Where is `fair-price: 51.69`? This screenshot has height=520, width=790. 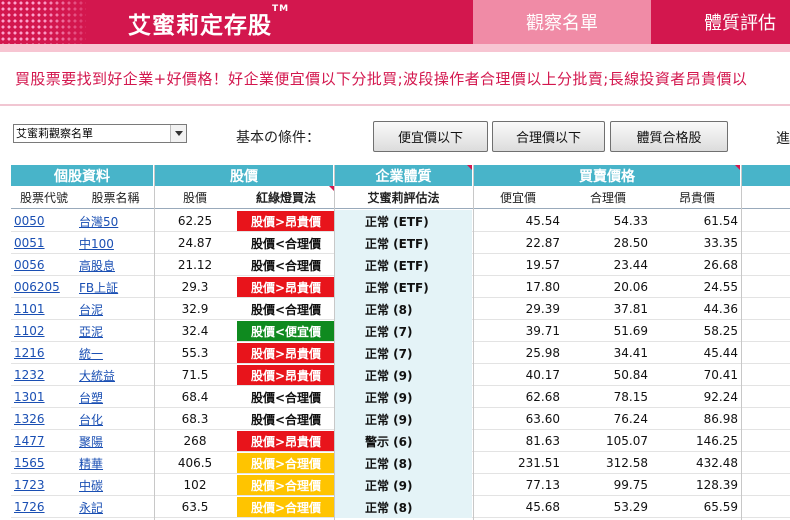
fair-price: 51.69 is located at coordinates (630, 331).